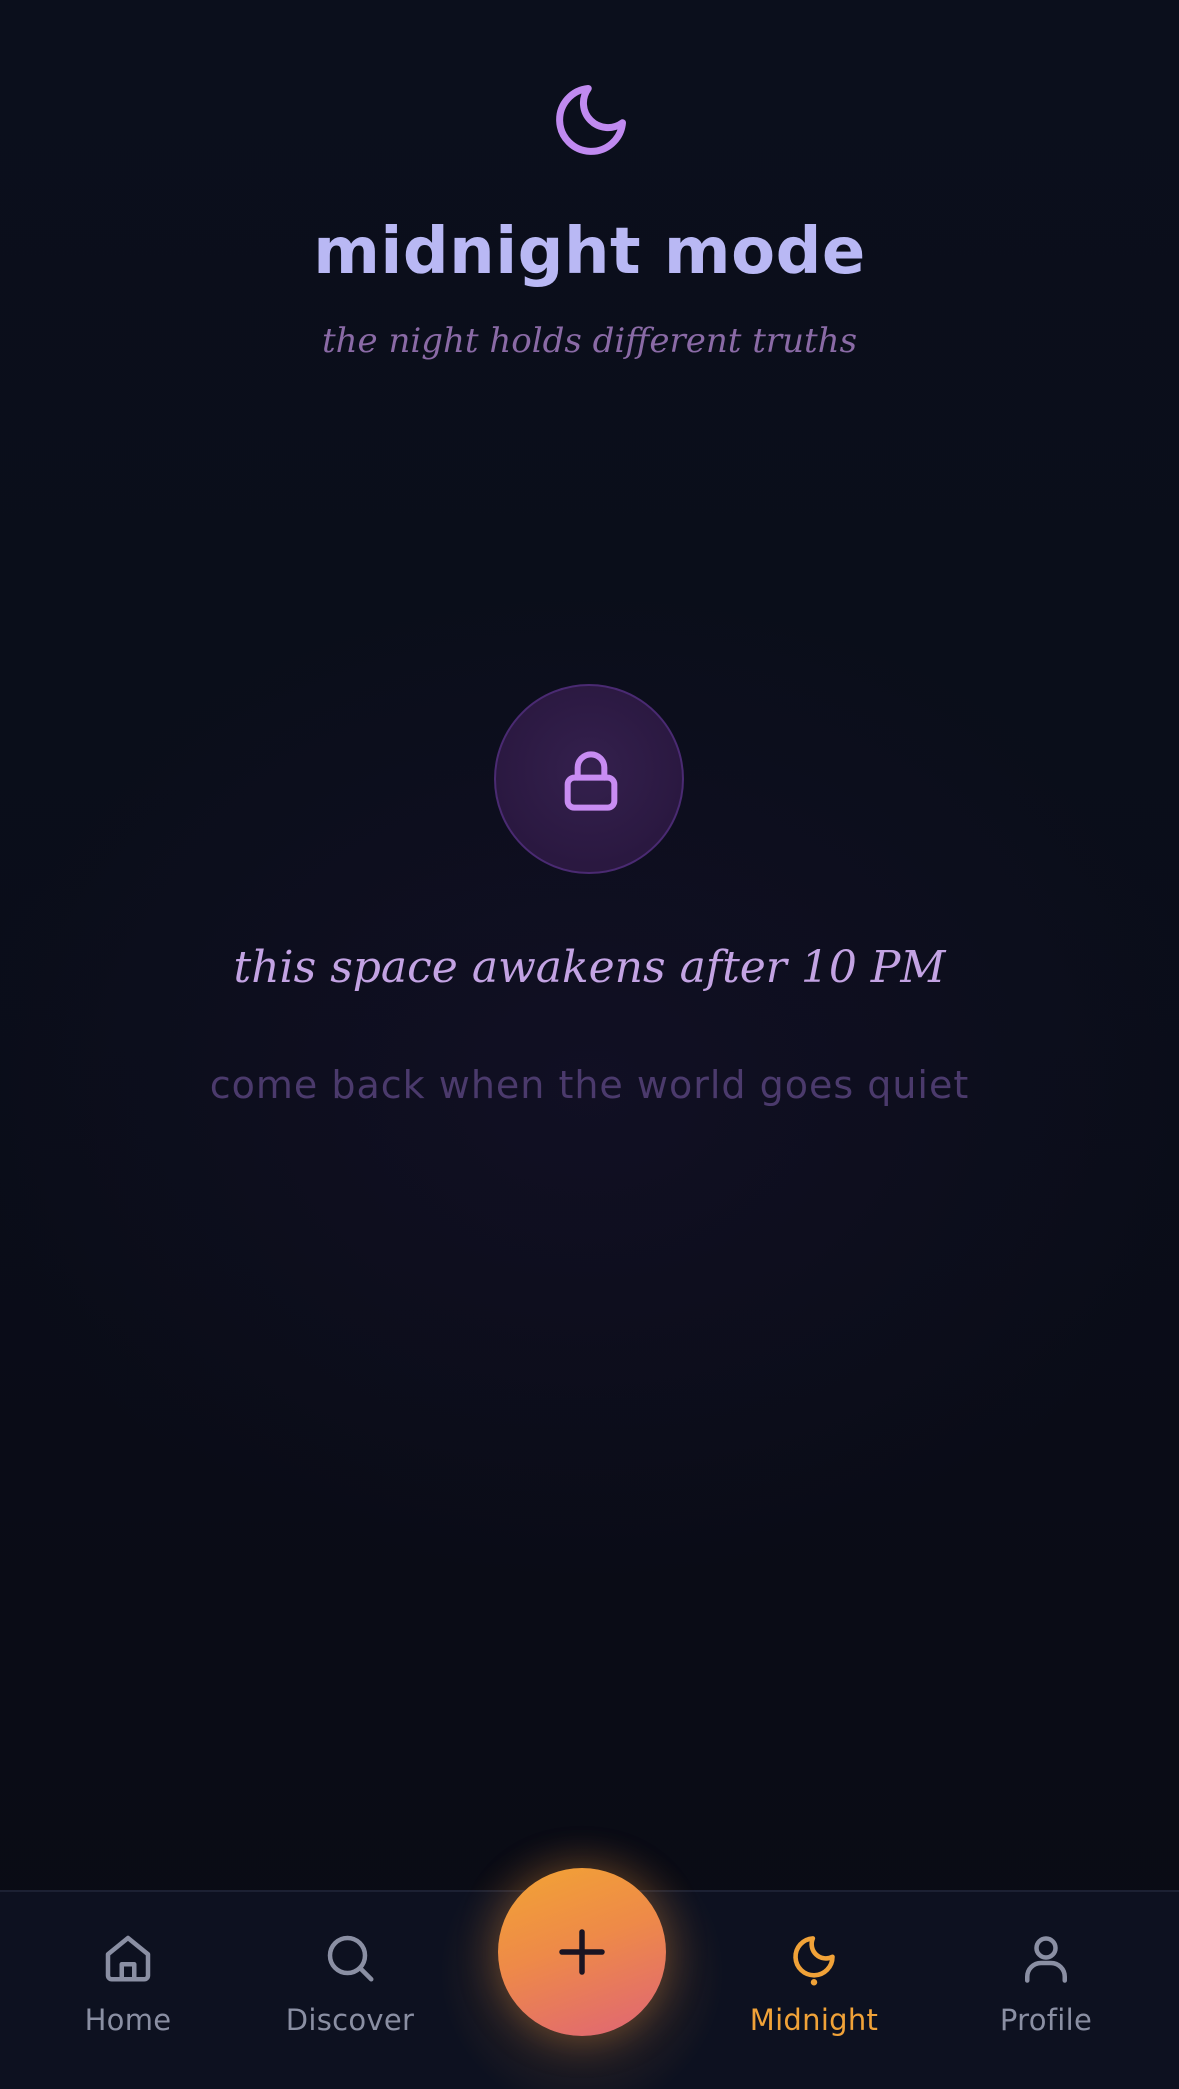 This screenshot has height=2089, width=1179. Describe the element at coordinates (128, 1958) in the screenshot. I see `home-icon` at that location.